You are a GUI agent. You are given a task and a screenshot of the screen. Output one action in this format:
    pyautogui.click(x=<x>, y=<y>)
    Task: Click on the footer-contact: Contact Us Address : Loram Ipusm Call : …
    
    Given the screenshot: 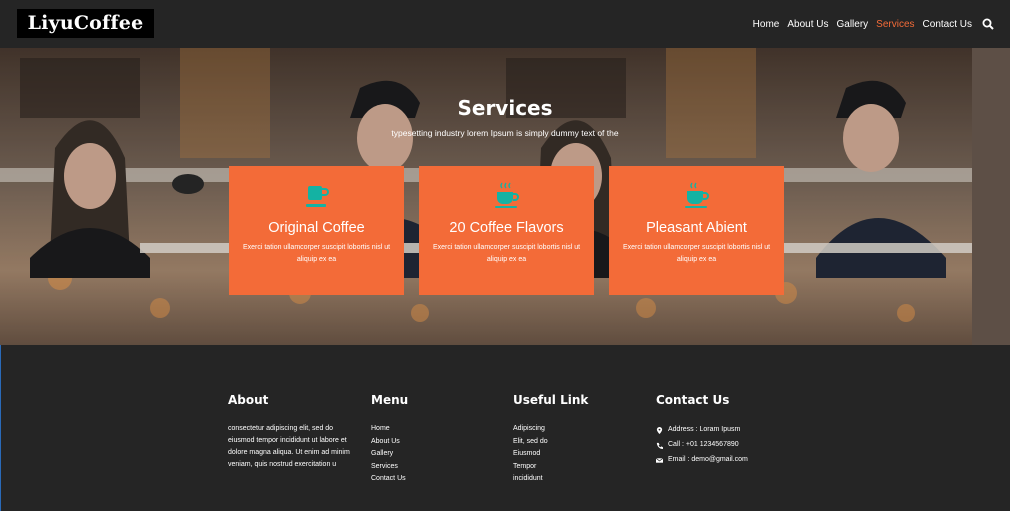 What is the action you would take?
    pyautogui.click(x=702, y=430)
    